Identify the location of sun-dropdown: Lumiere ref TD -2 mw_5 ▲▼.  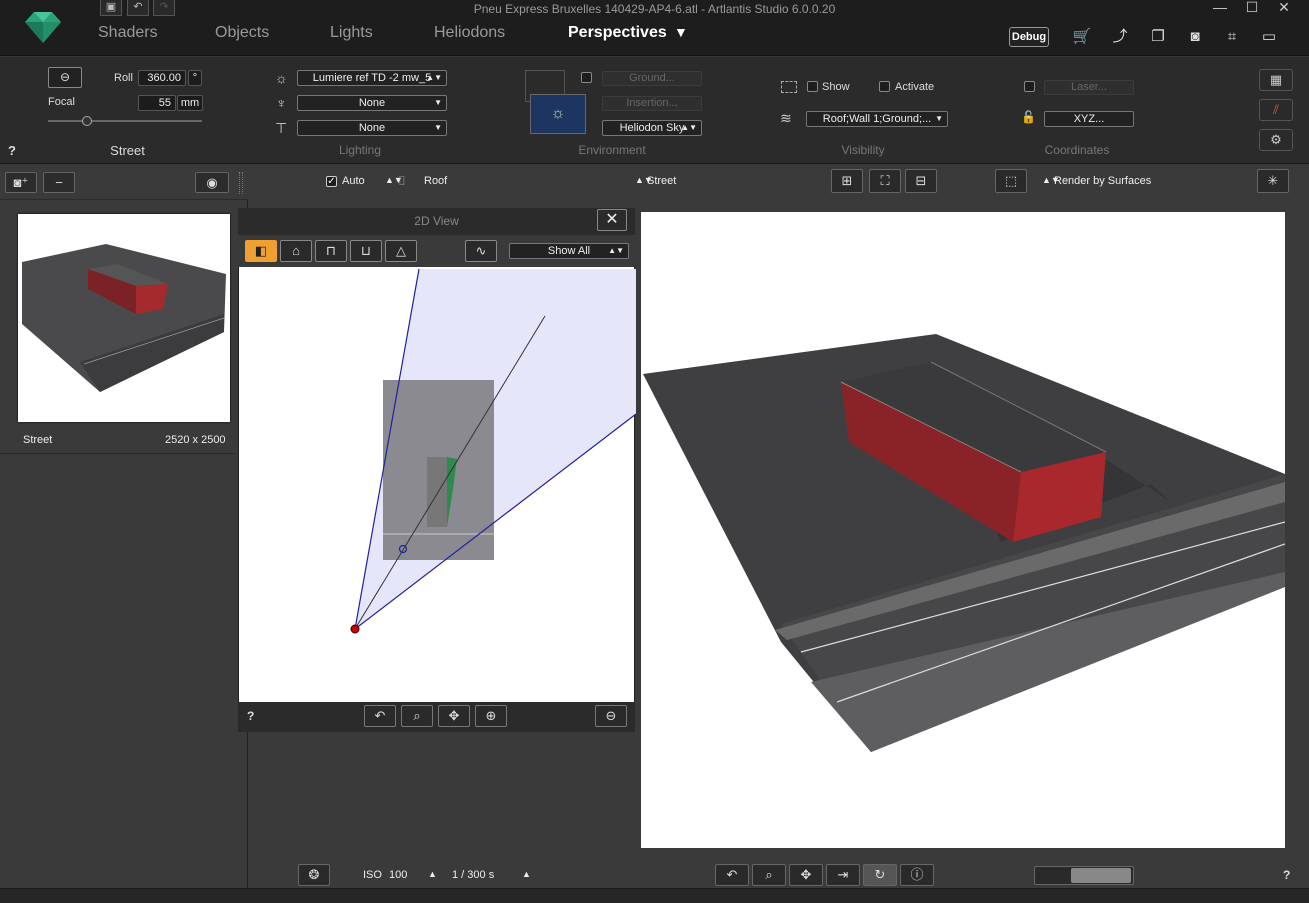
(372, 78).